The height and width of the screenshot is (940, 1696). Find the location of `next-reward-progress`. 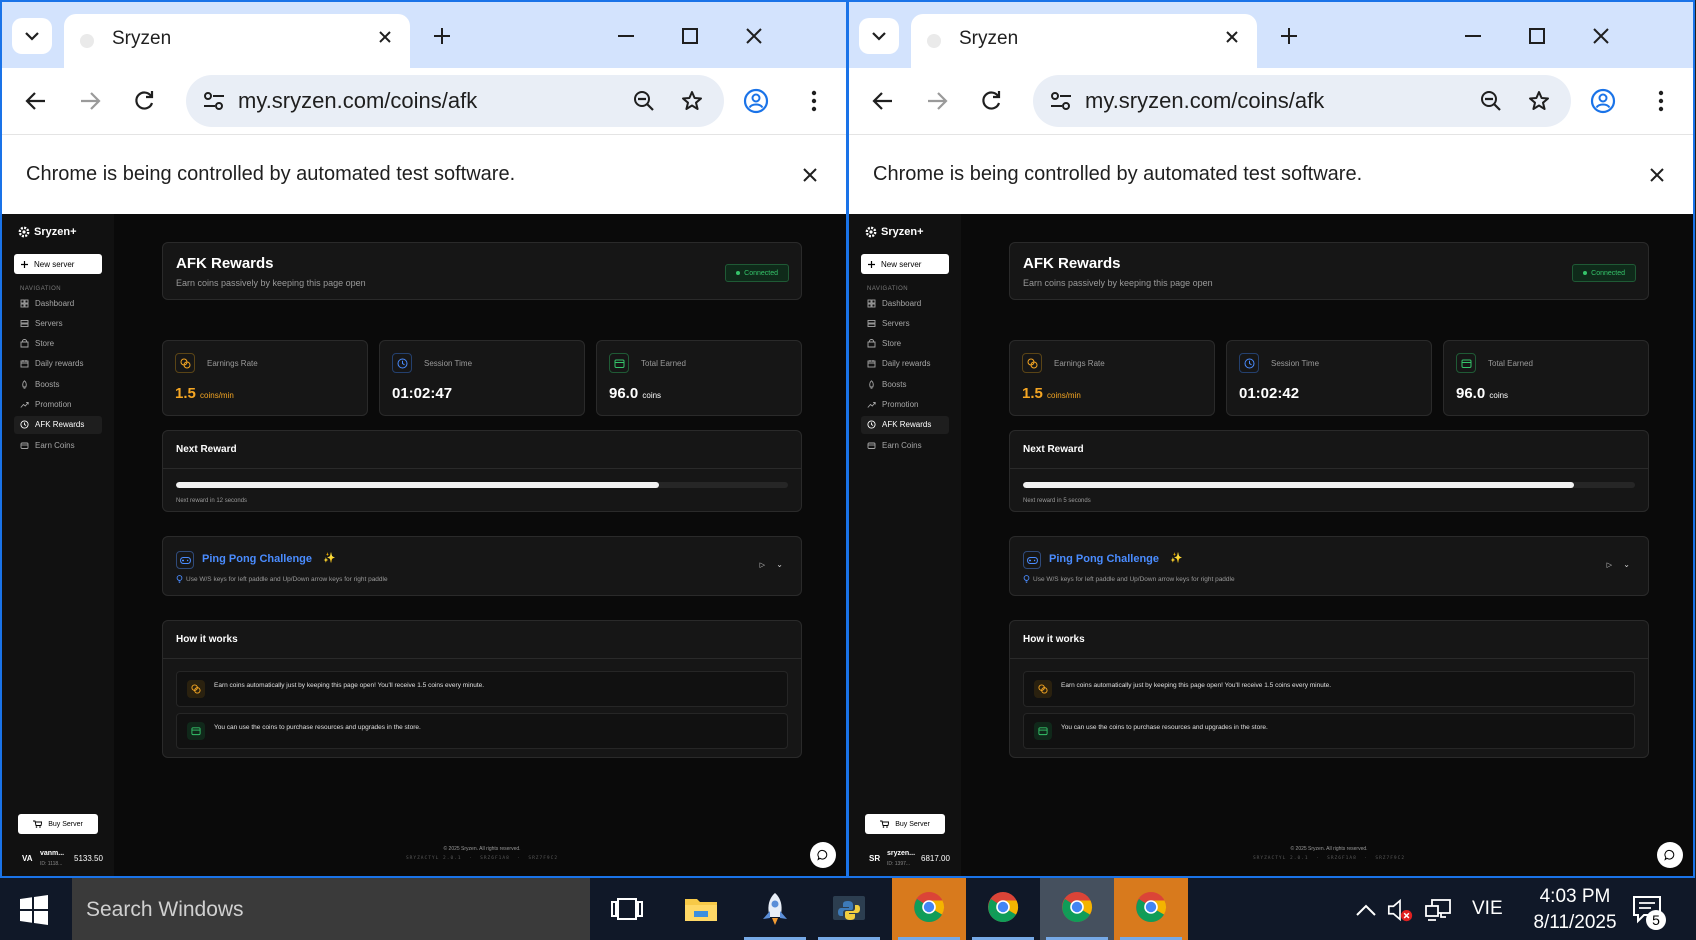

next-reward-progress is located at coordinates (1329, 485).